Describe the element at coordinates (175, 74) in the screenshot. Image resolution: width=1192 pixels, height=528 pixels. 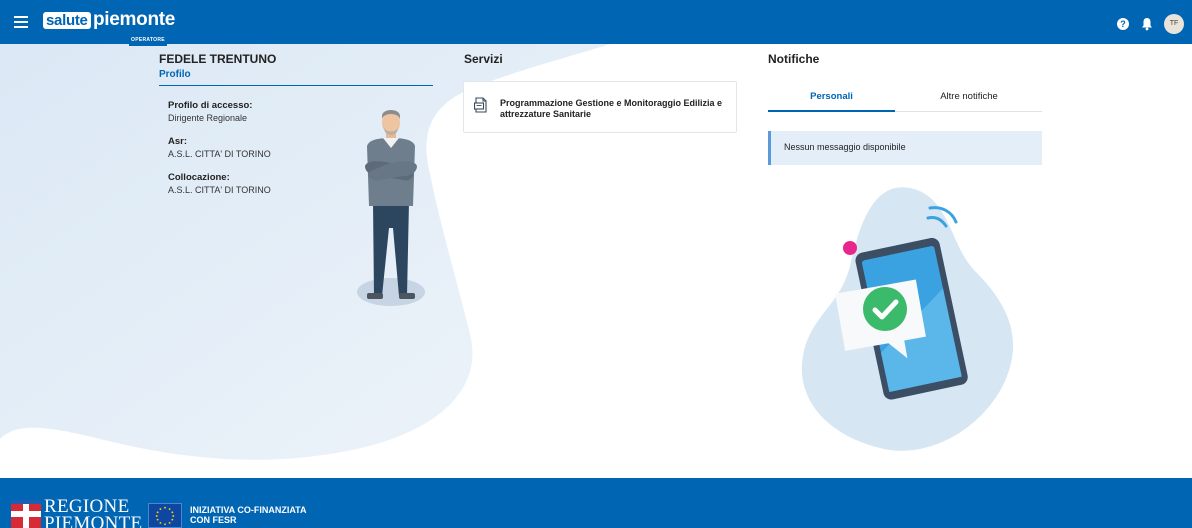
I see `profile-link: Profilo` at that location.